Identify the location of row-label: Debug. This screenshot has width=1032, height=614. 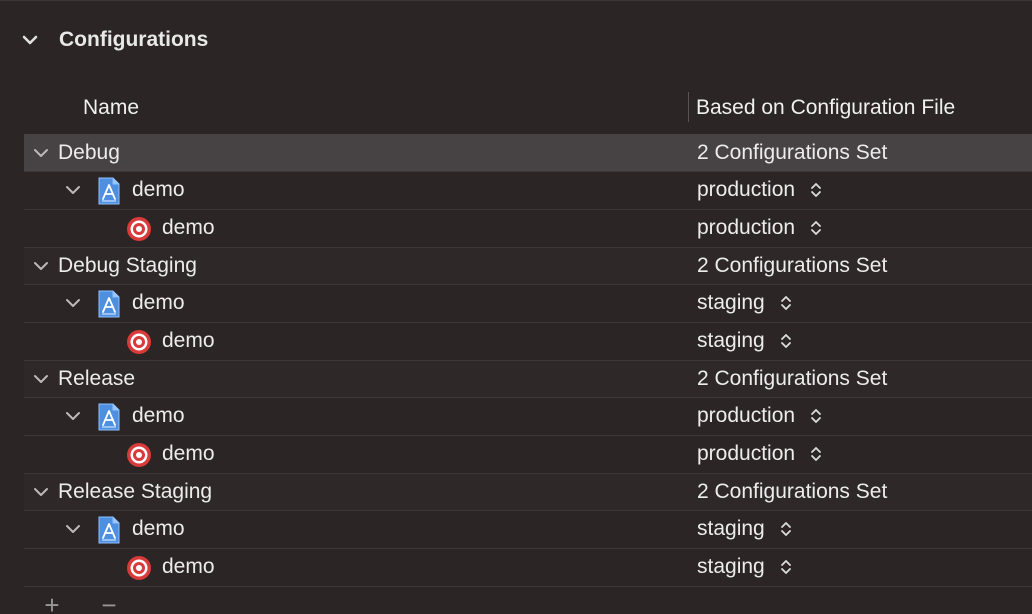
(89, 152).